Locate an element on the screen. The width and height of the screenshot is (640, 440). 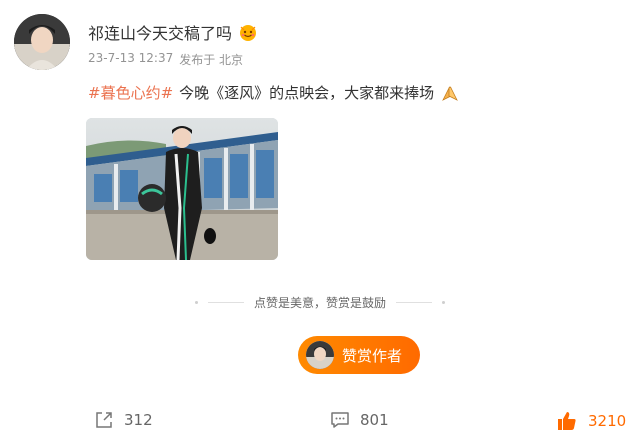
post-text: #暮色心约# 今晚《逐风》的点映会，大家都来捧场 is located at coordinates (274, 92).